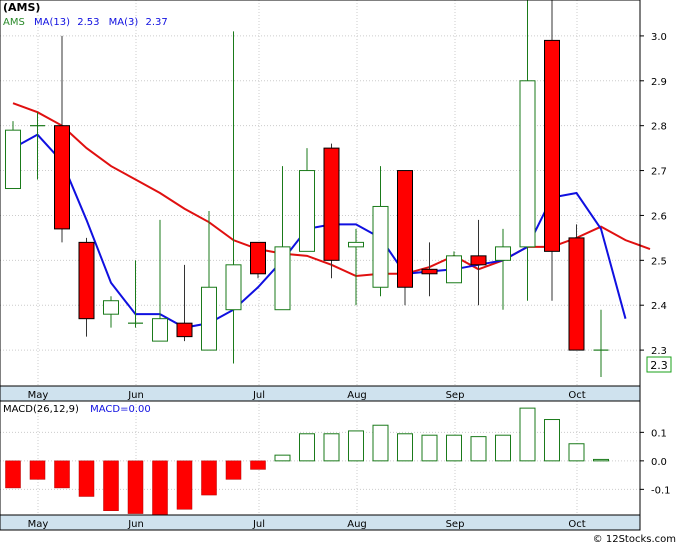 This screenshot has height=546, width=680. I want to click on legend-ma13-name: MA(13), so click(52, 22).